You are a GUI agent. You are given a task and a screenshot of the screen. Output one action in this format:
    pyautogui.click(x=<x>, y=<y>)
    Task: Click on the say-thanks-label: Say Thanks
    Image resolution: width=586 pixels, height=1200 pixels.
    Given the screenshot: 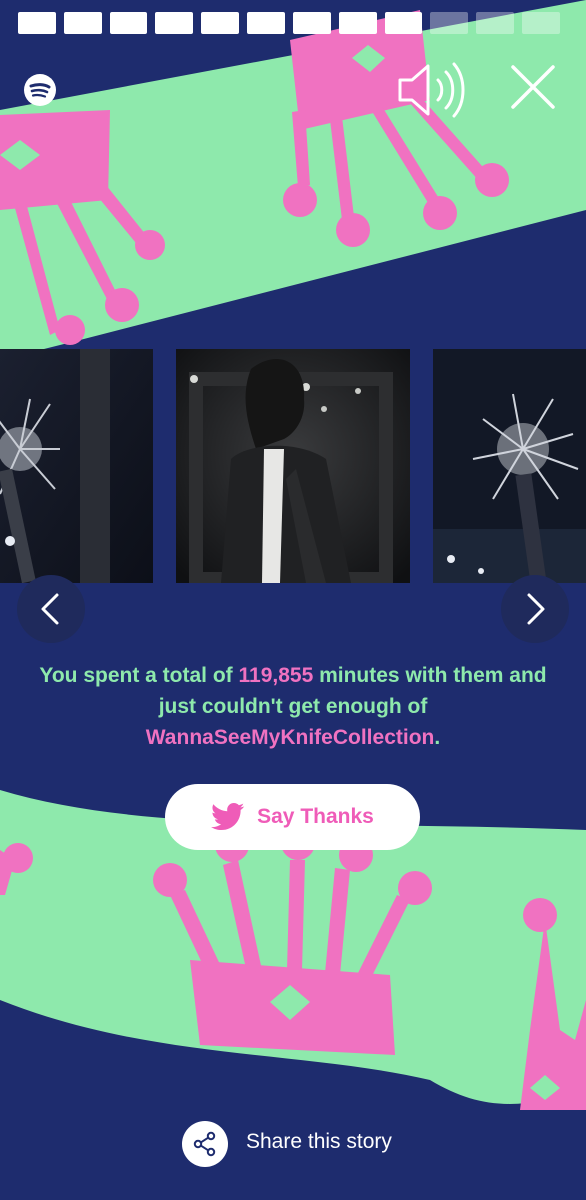 What is the action you would take?
    pyautogui.click(x=315, y=816)
    